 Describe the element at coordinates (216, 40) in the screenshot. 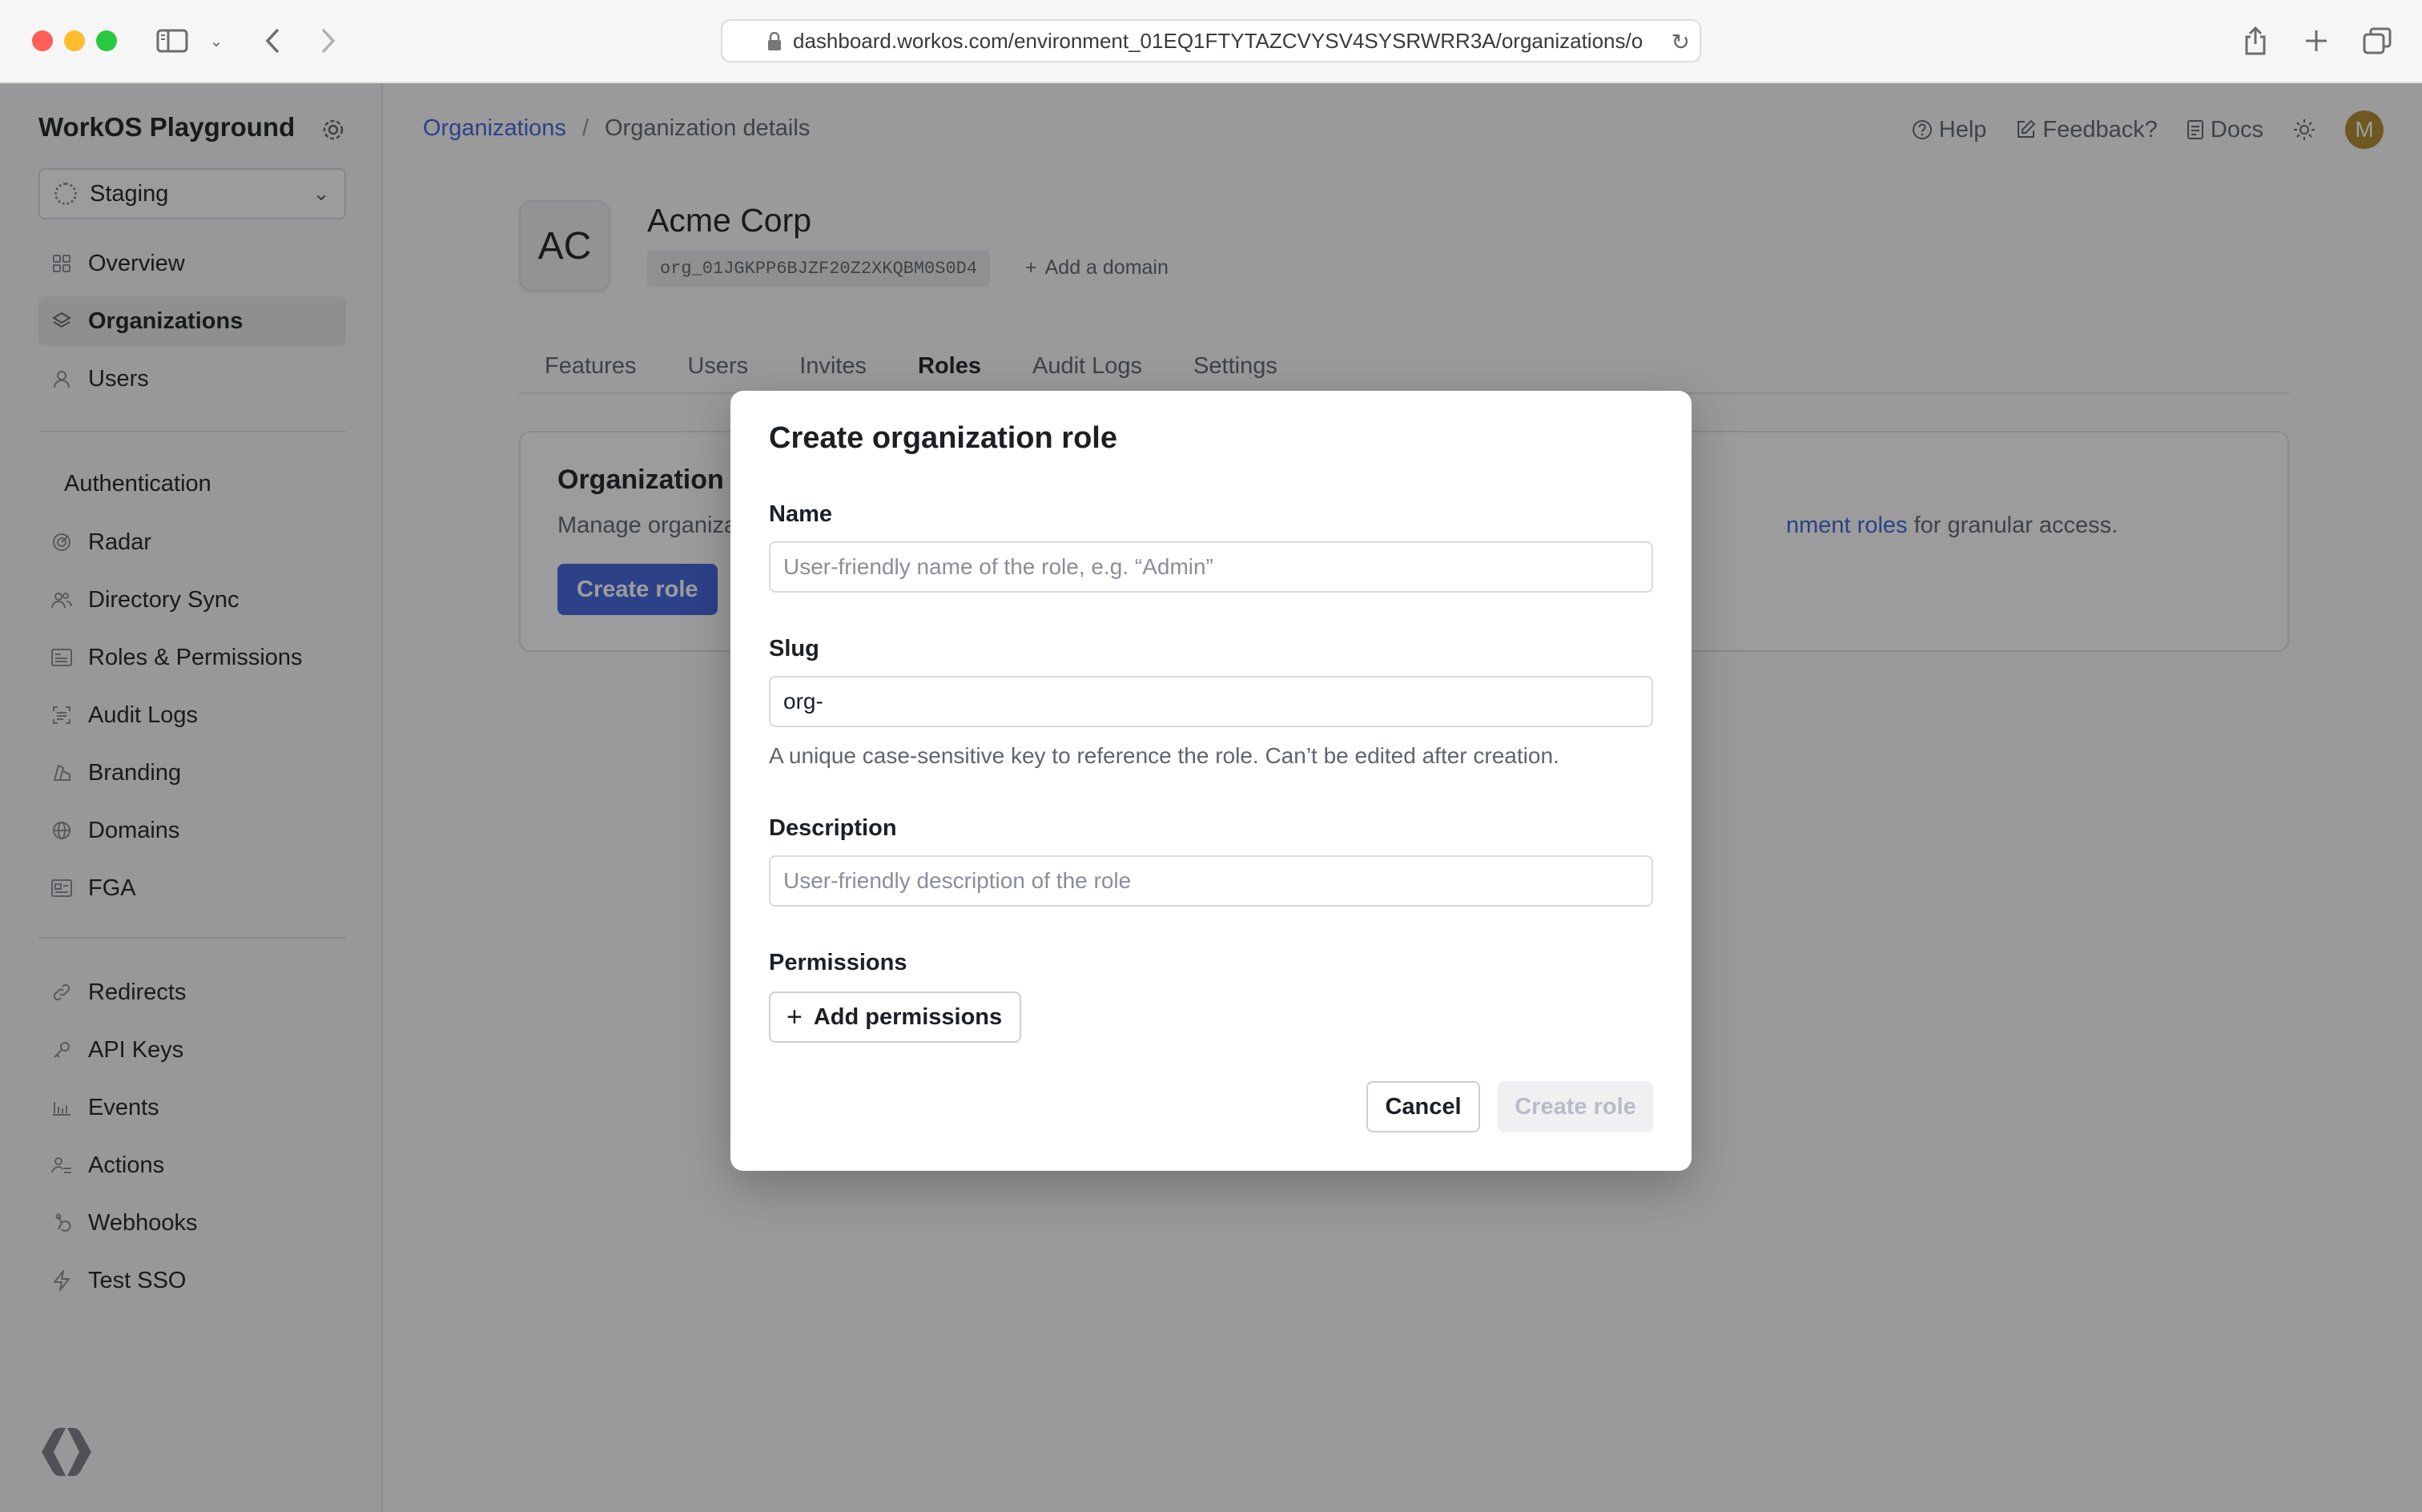

I see `chevron-down-icon: ⌄` at that location.